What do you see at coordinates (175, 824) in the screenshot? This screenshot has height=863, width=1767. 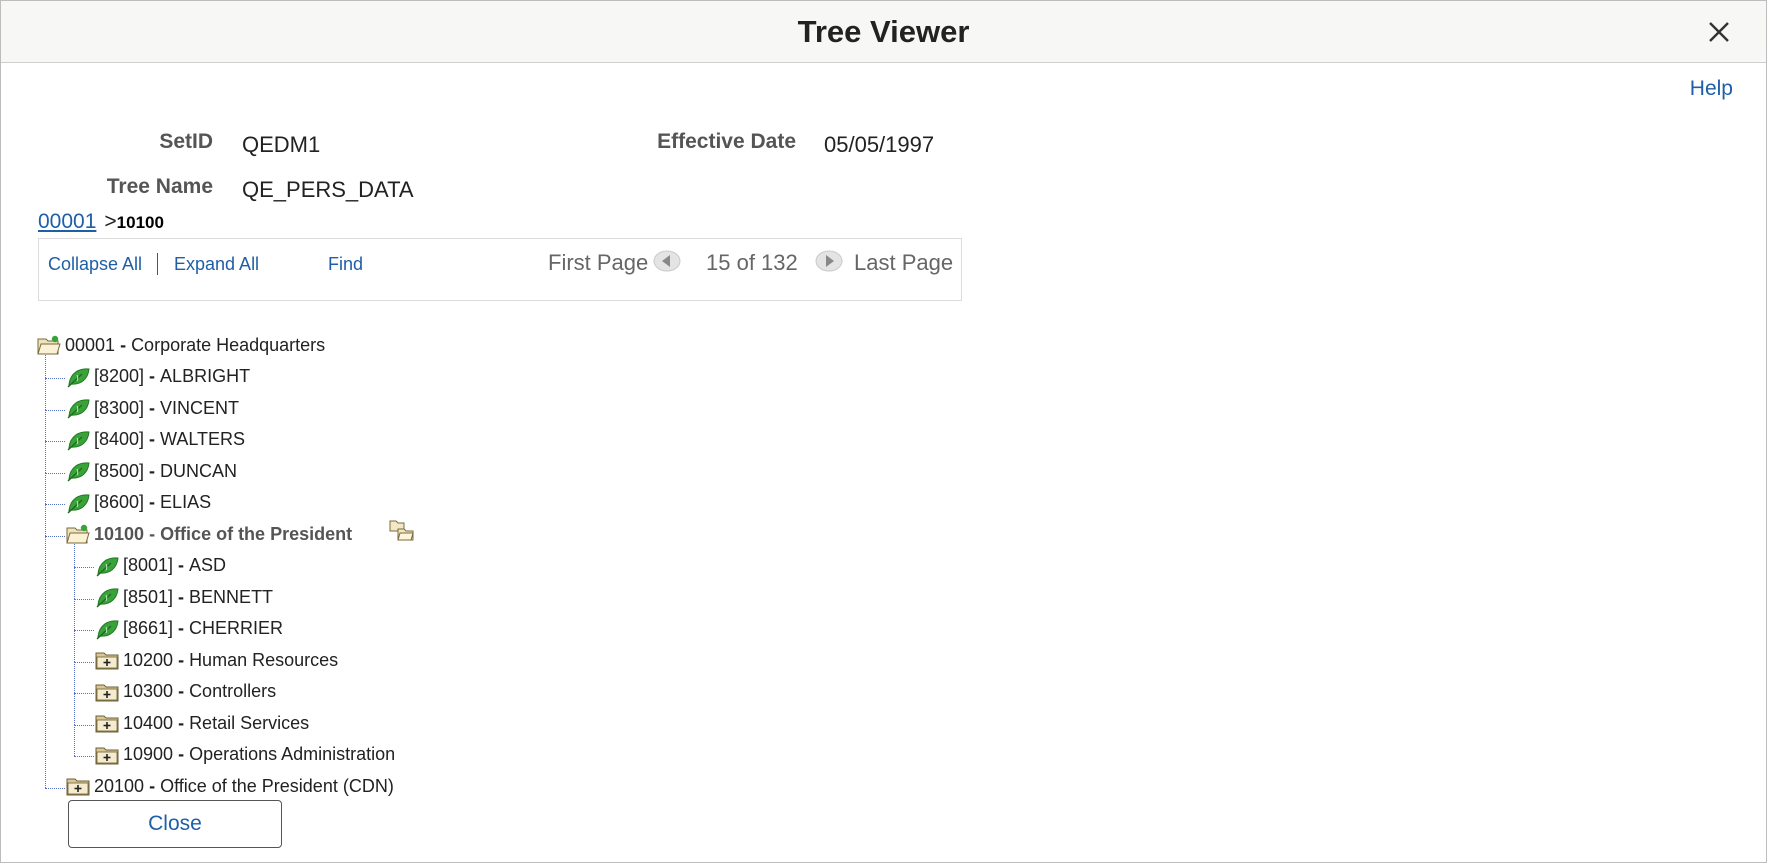 I see `close-button: Close` at bounding box center [175, 824].